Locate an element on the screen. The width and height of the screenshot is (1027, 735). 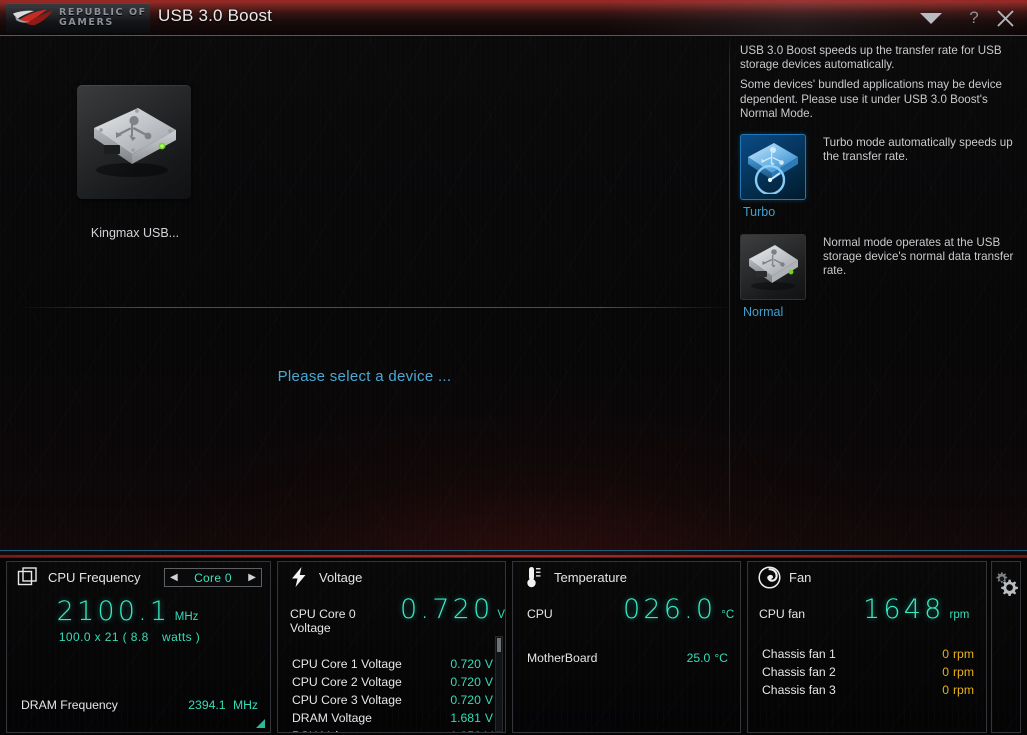
temperature-row-unit: °C is located at coordinates (721, 658).